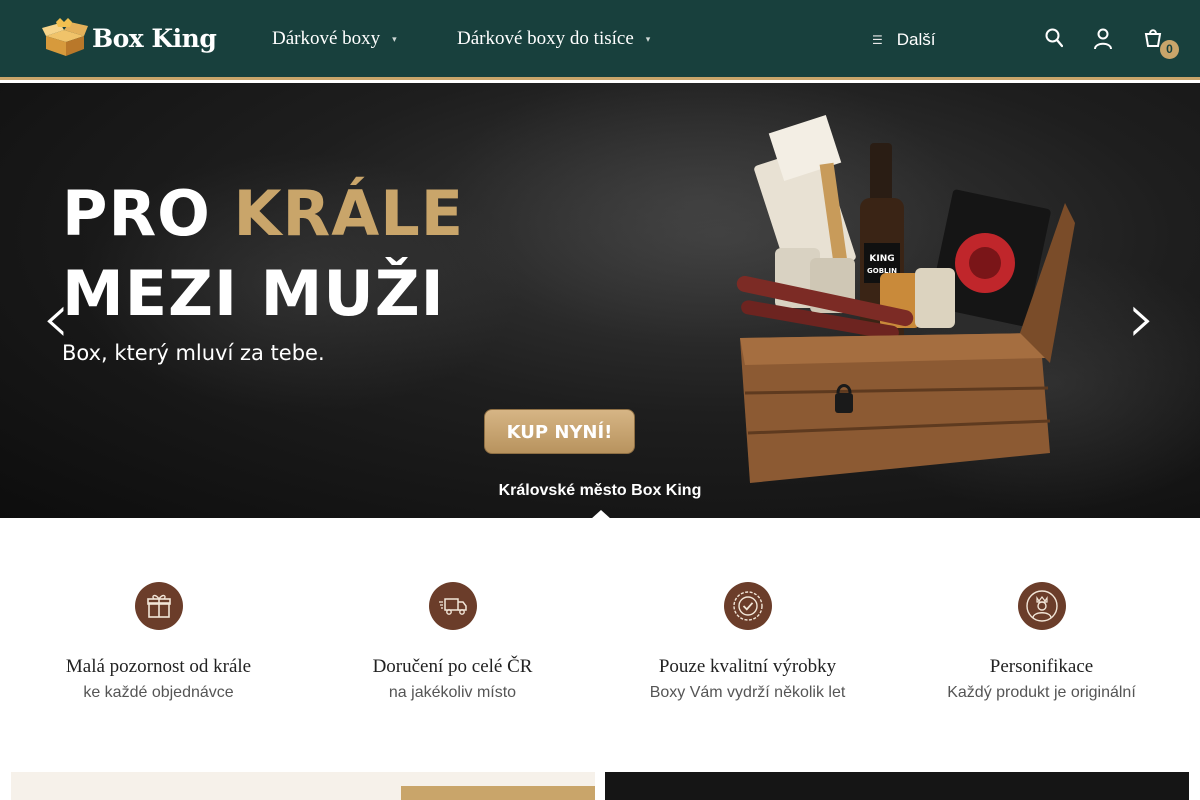 The width and height of the screenshot is (1200, 800). What do you see at coordinates (1169, 49) in the screenshot?
I see `cart-count-badge: 0` at bounding box center [1169, 49].